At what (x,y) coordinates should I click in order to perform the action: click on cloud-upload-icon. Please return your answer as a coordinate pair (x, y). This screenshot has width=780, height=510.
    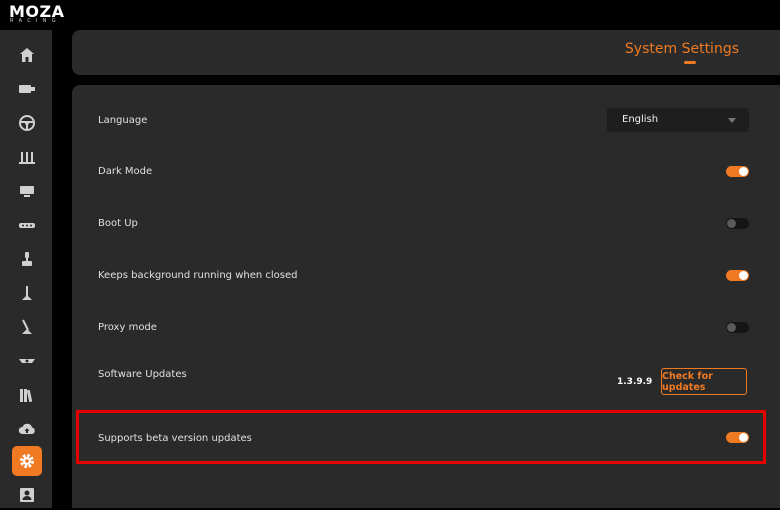
    Looking at the image, I should click on (26, 428).